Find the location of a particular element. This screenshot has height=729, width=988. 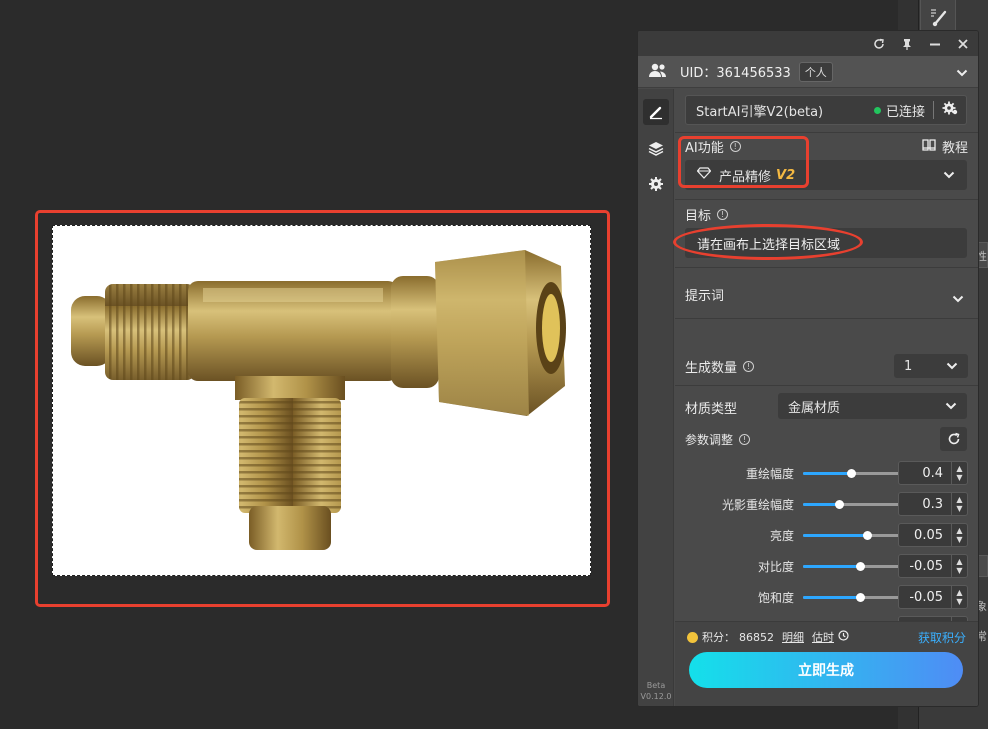

prompt-label: 提示词 is located at coordinates (705, 296).